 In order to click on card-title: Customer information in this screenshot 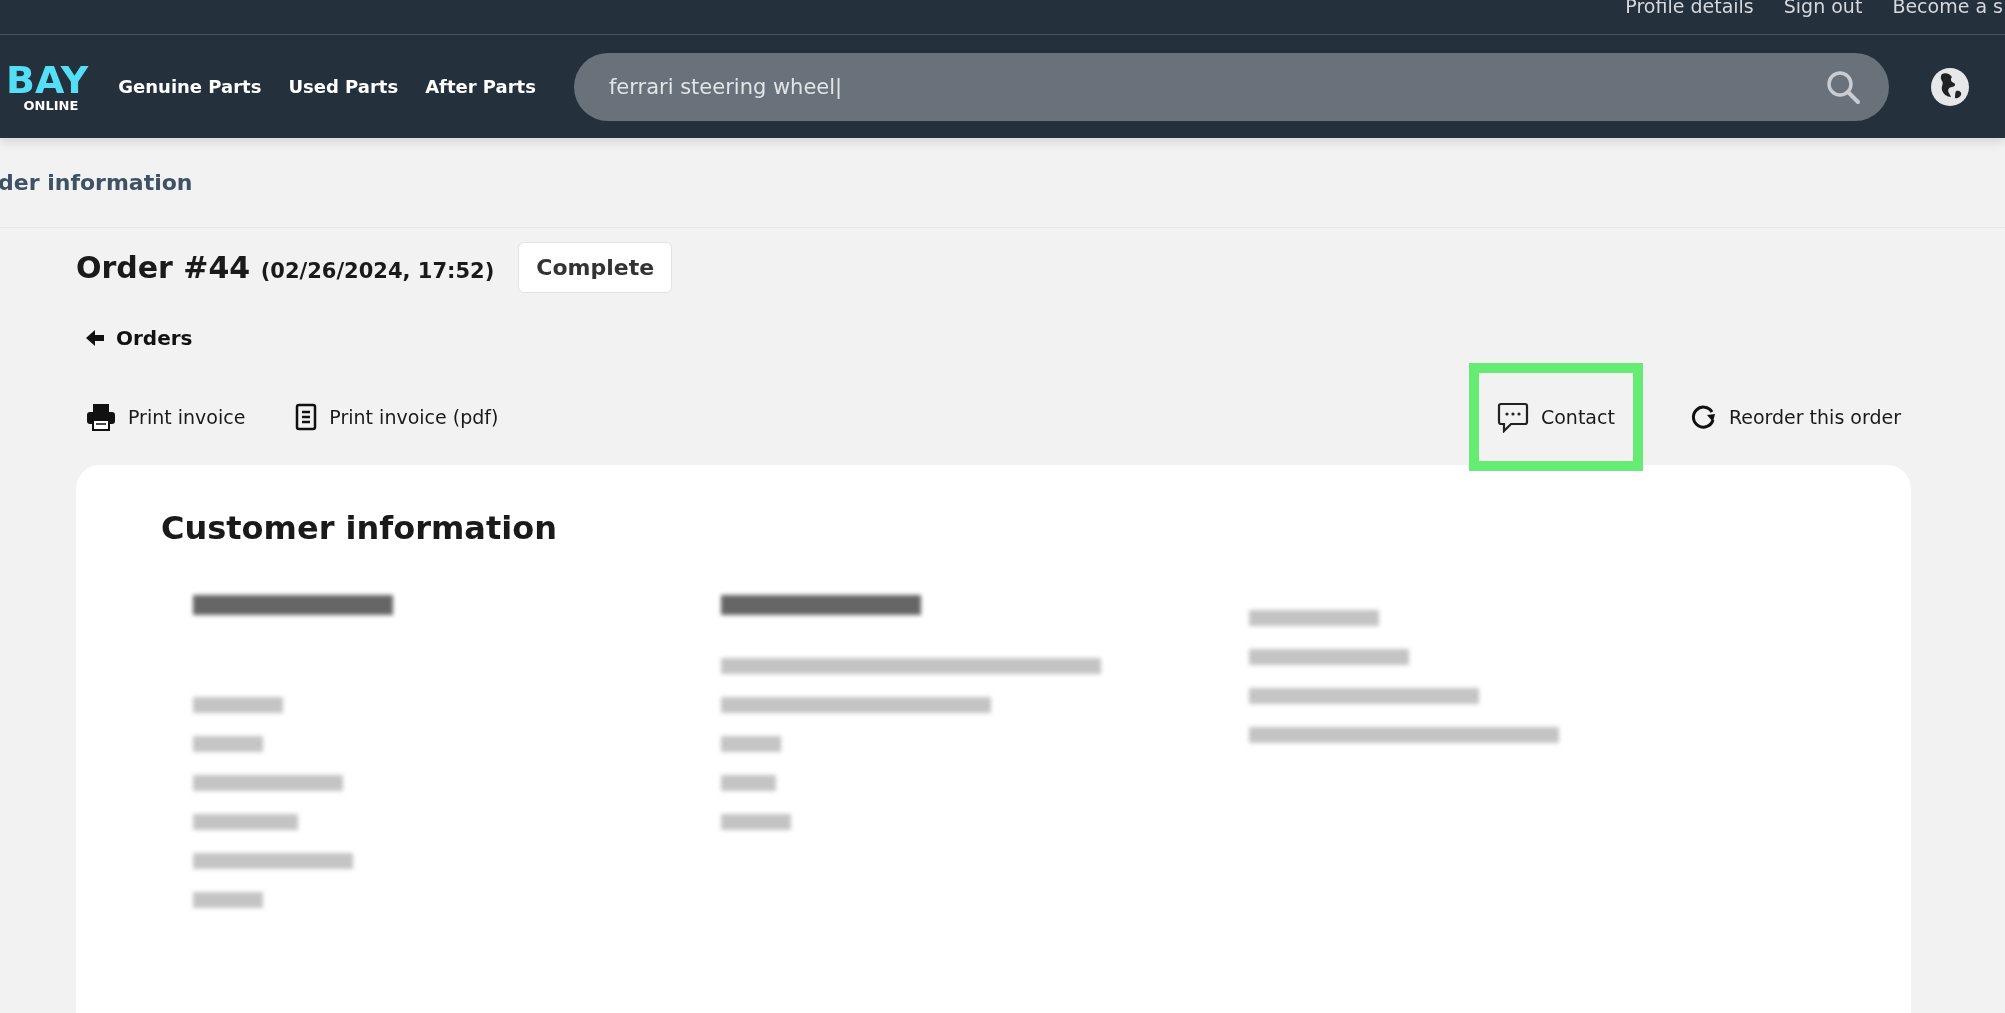, I will do `click(359, 528)`.